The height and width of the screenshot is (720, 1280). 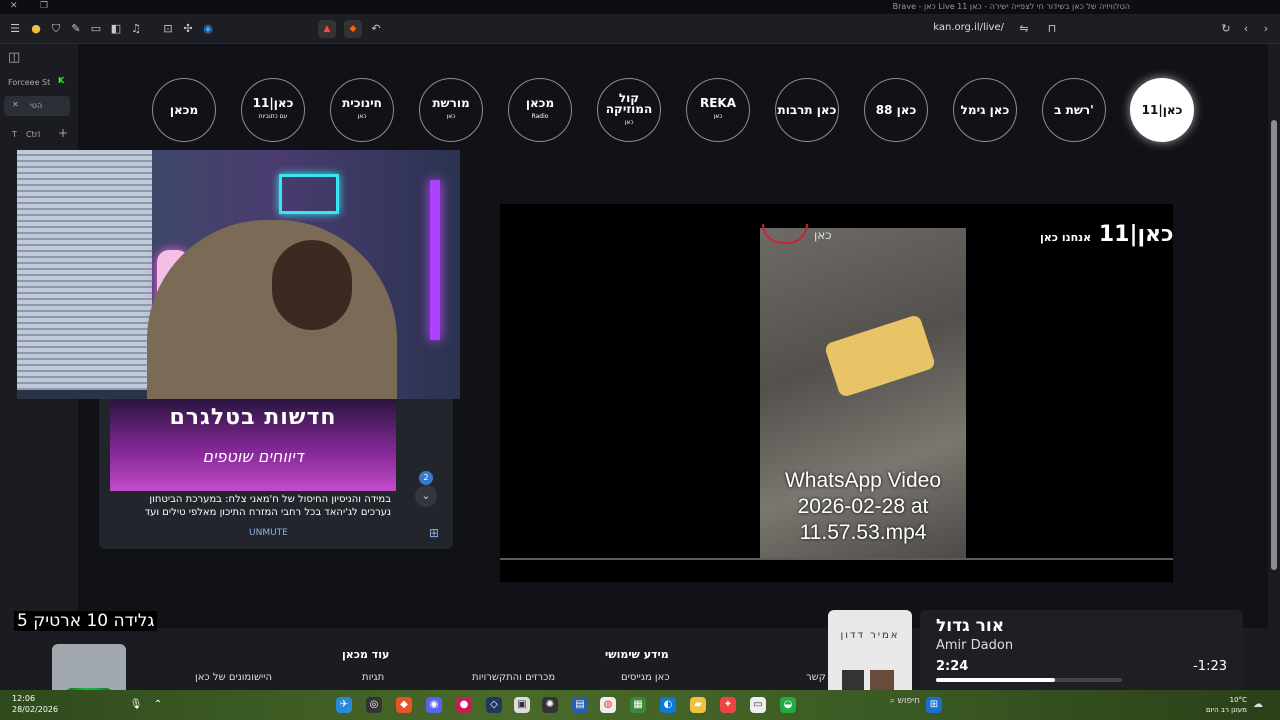 What do you see at coordinates (188, 29) in the screenshot?
I see `puzzle-icon: ✣` at bounding box center [188, 29].